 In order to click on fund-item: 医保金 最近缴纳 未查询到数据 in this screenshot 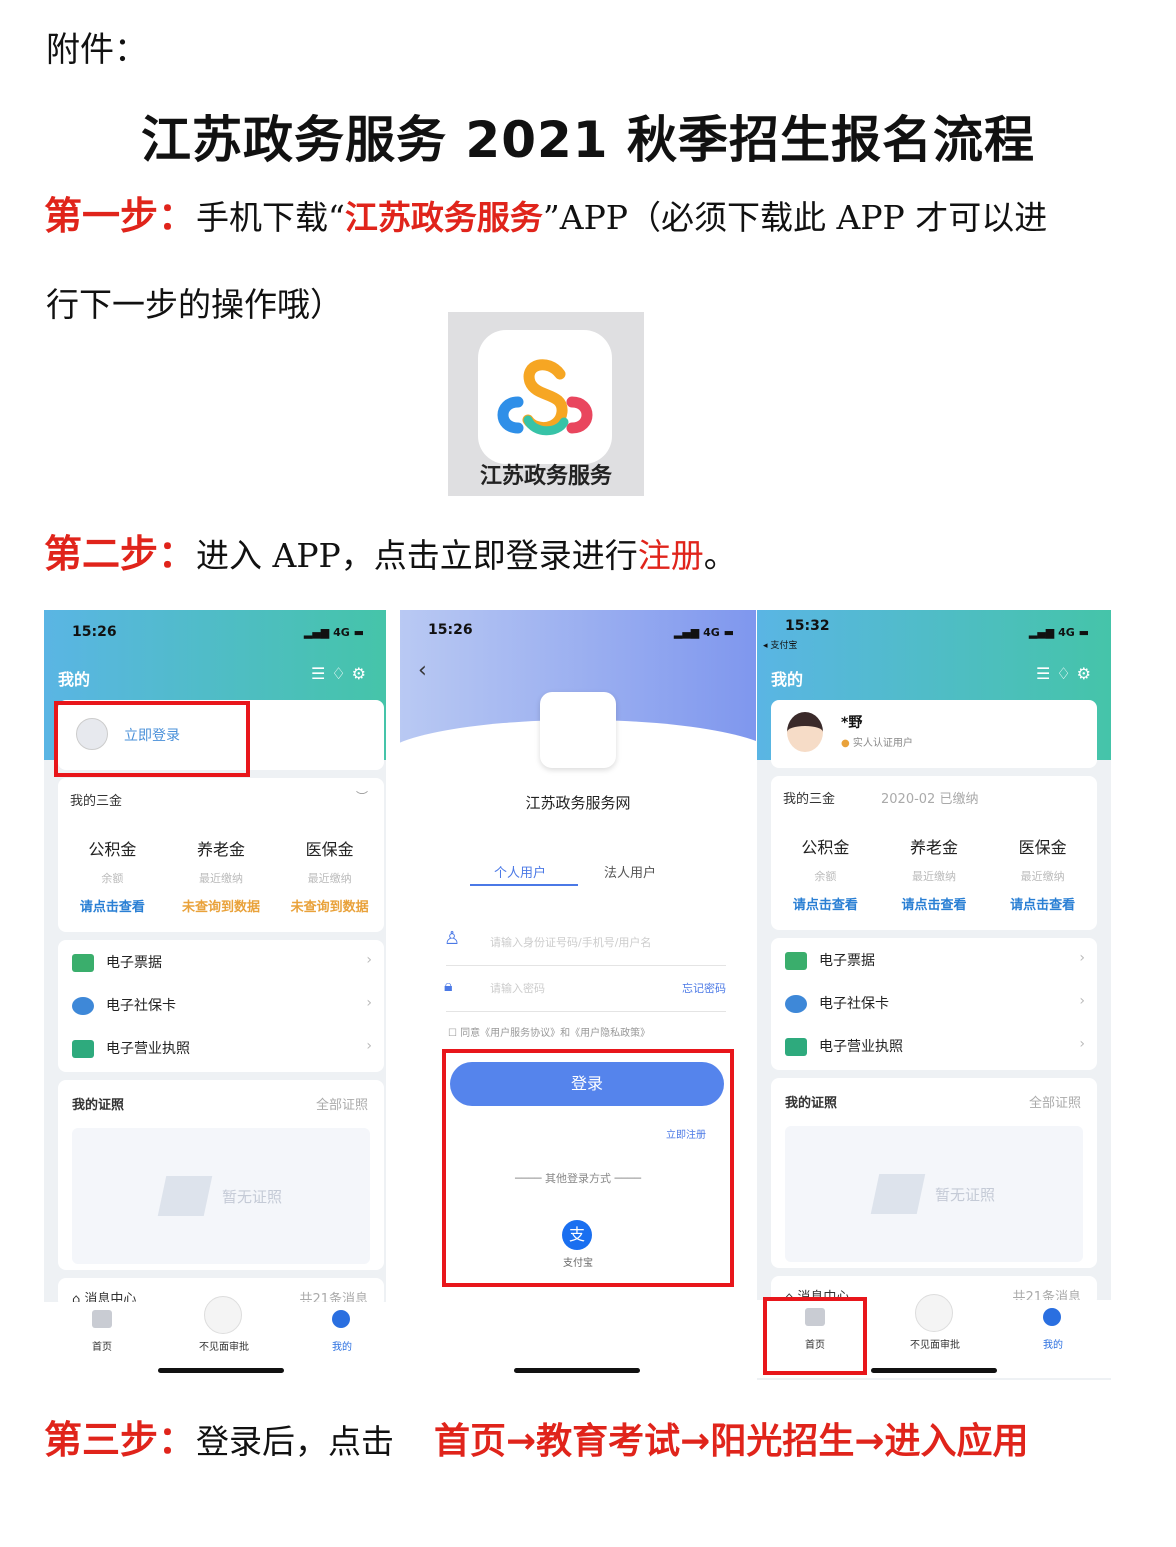, I will do `click(329, 875)`.